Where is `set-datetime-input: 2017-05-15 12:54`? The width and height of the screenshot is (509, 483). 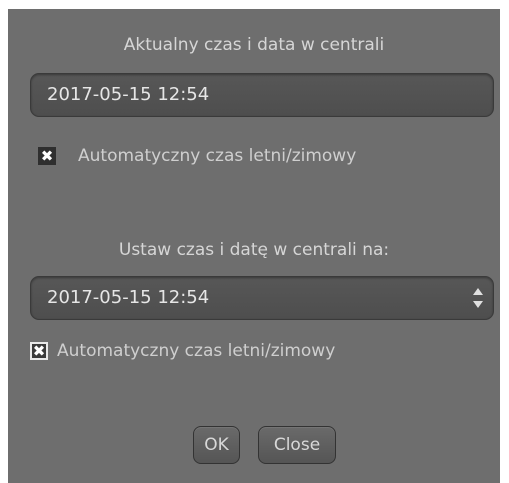
set-datetime-input: 2017-05-15 12:54 is located at coordinates (262, 298).